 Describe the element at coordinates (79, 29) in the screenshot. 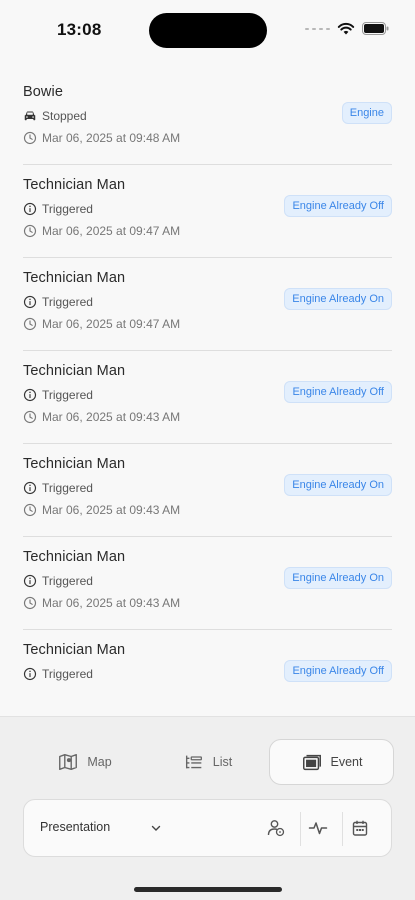

I see `status-time: 13:08` at that location.